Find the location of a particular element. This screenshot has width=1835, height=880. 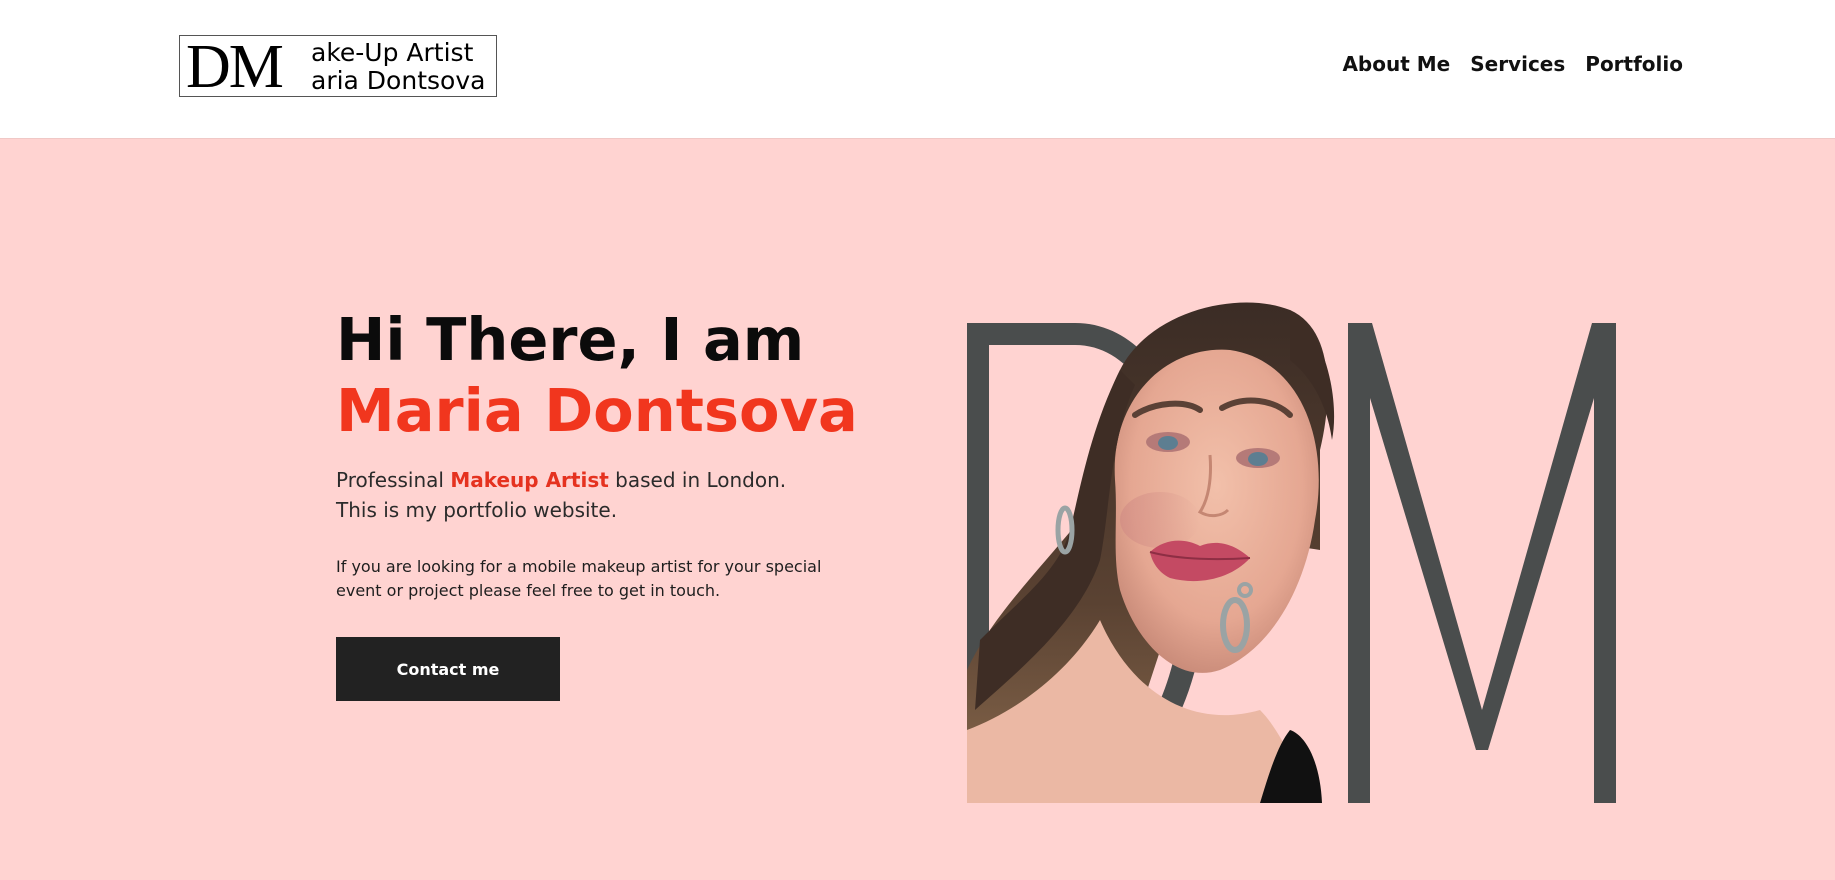

intro-accent: Makeup Artist is located at coordinates (529, 480).